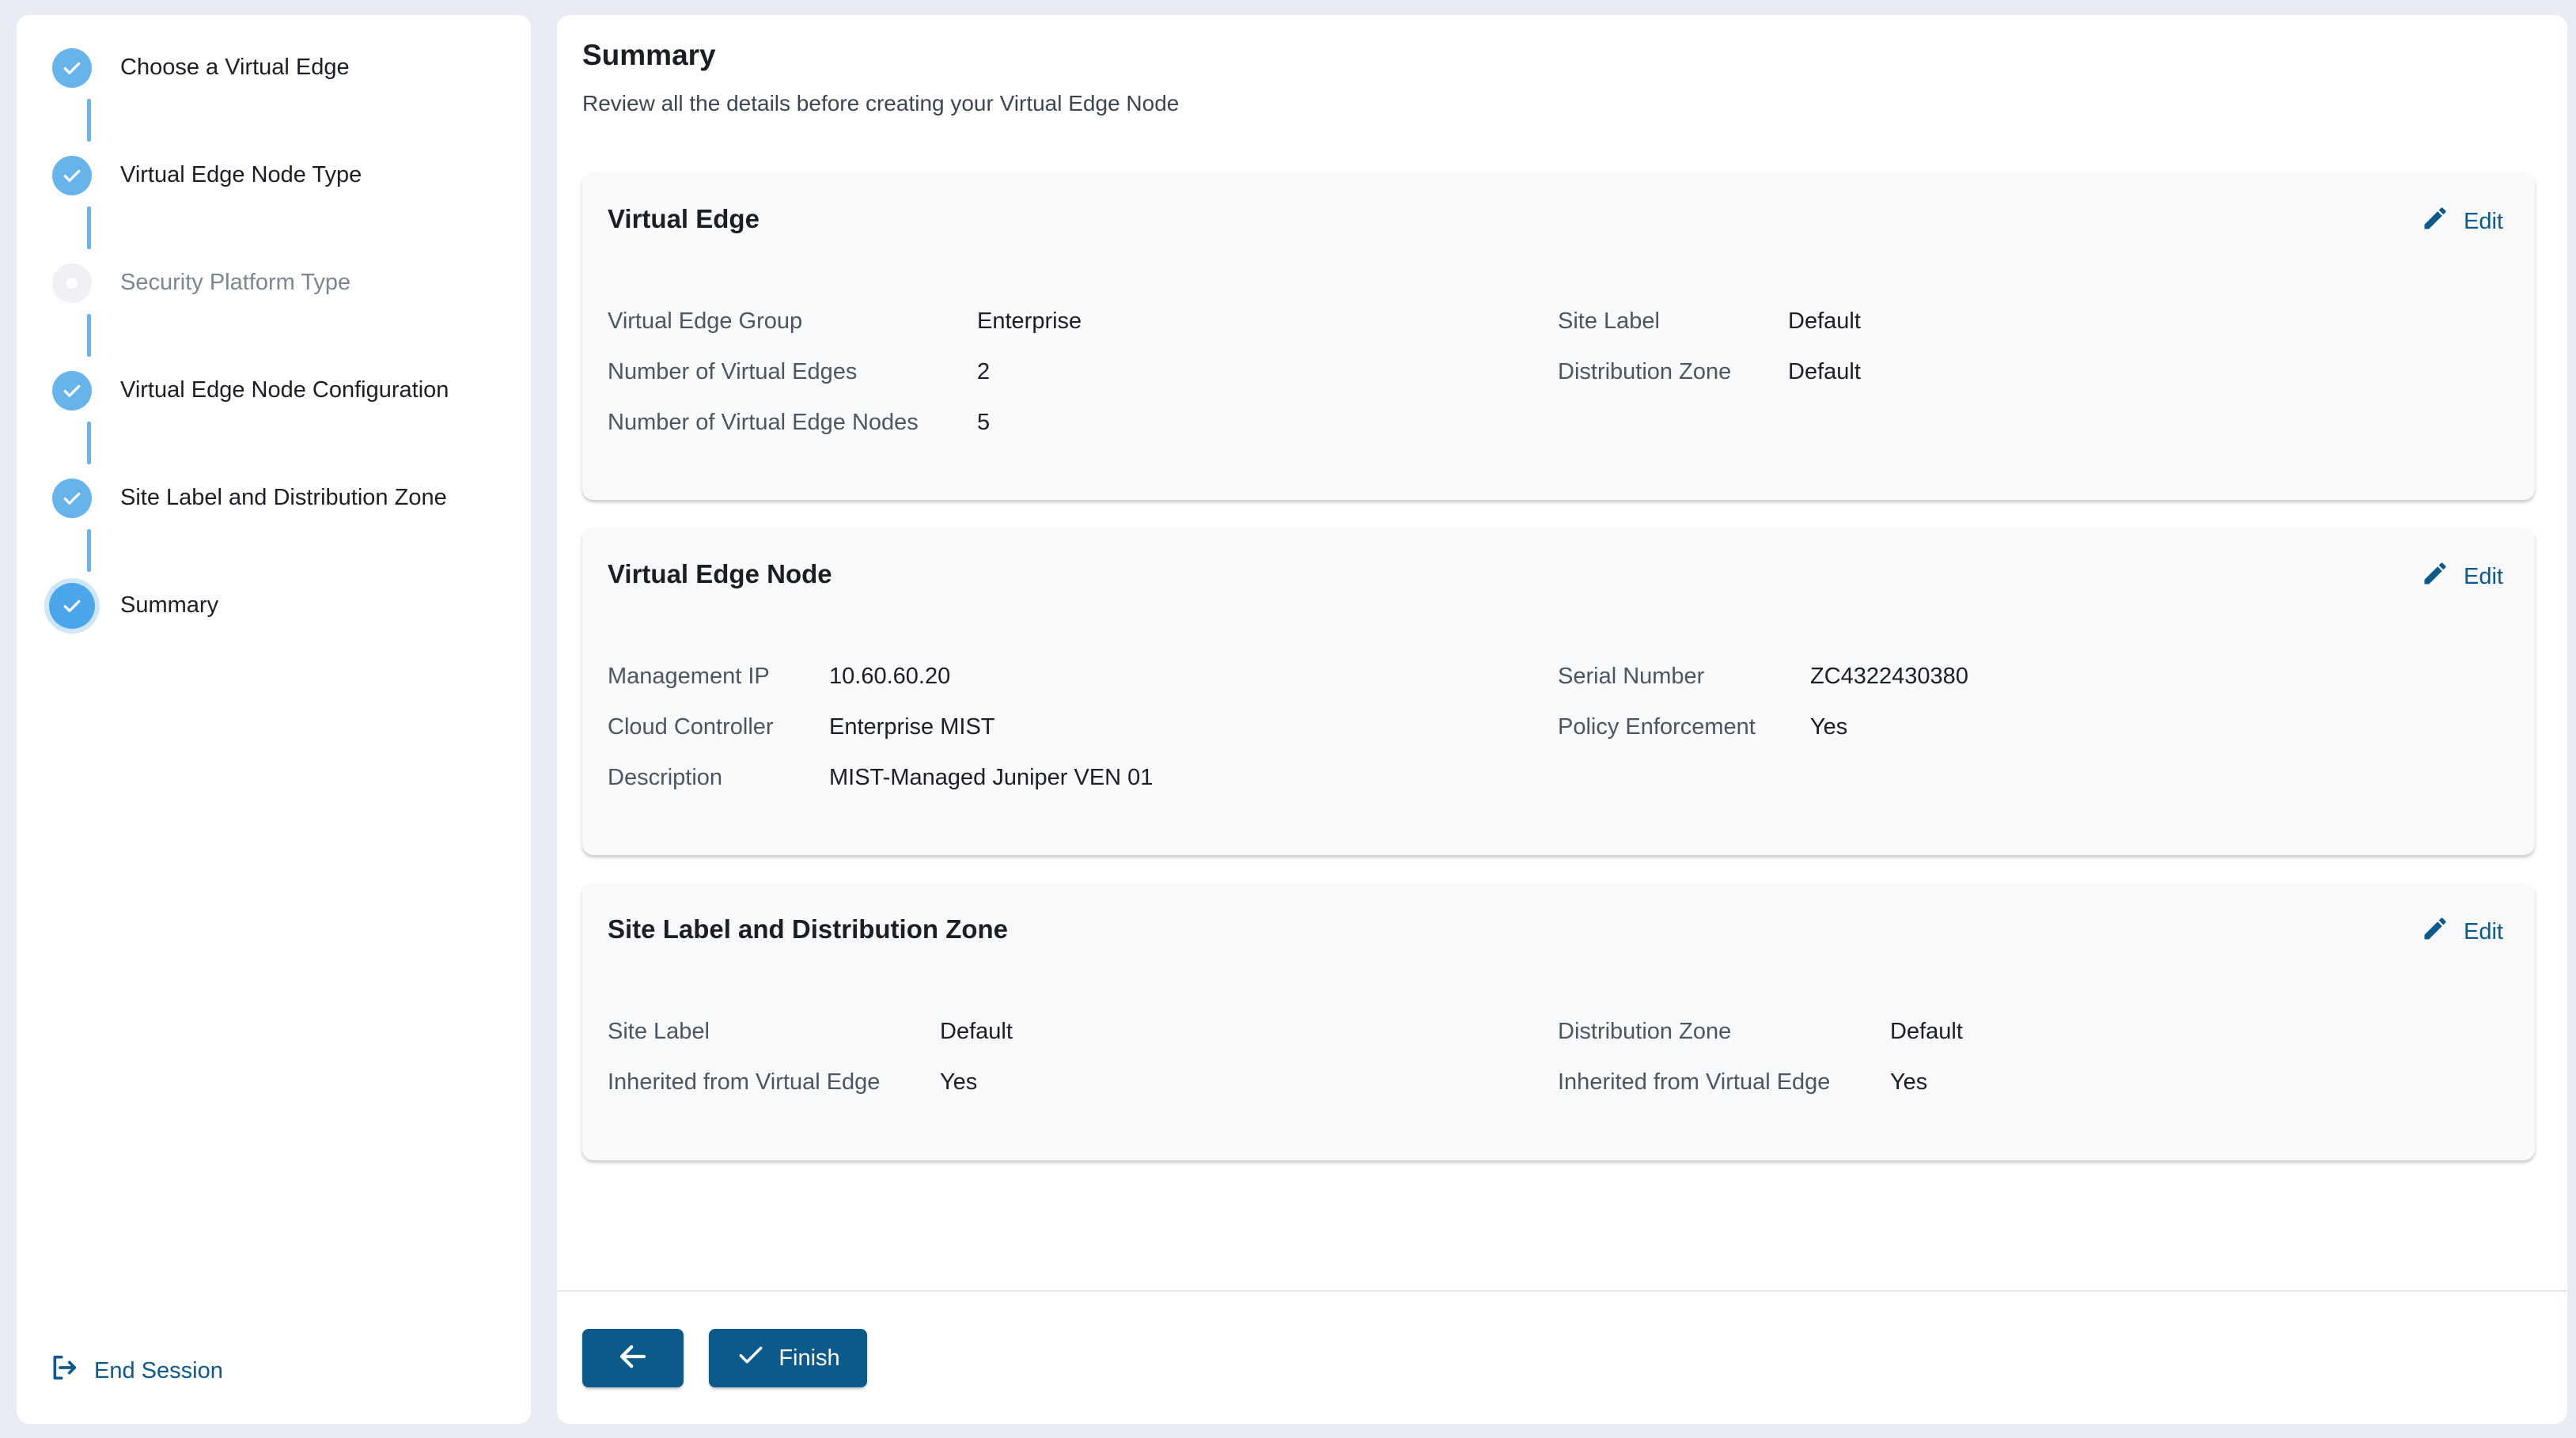 The height and width of the screenshot is (1438, 2576). What do you see at coordinates (691, 727) in the screenshot?
I see `field-key: Cloud Controller` at bounding box center [691, 727].